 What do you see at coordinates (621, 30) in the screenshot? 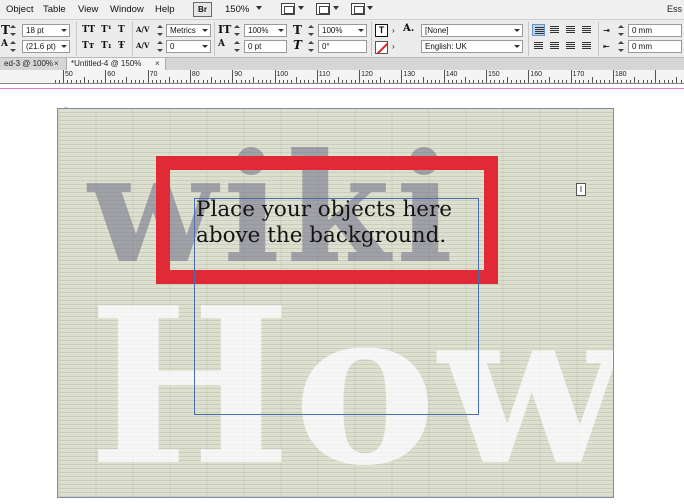
I see `left-indent-stepper` at bounding box center [621, 30].